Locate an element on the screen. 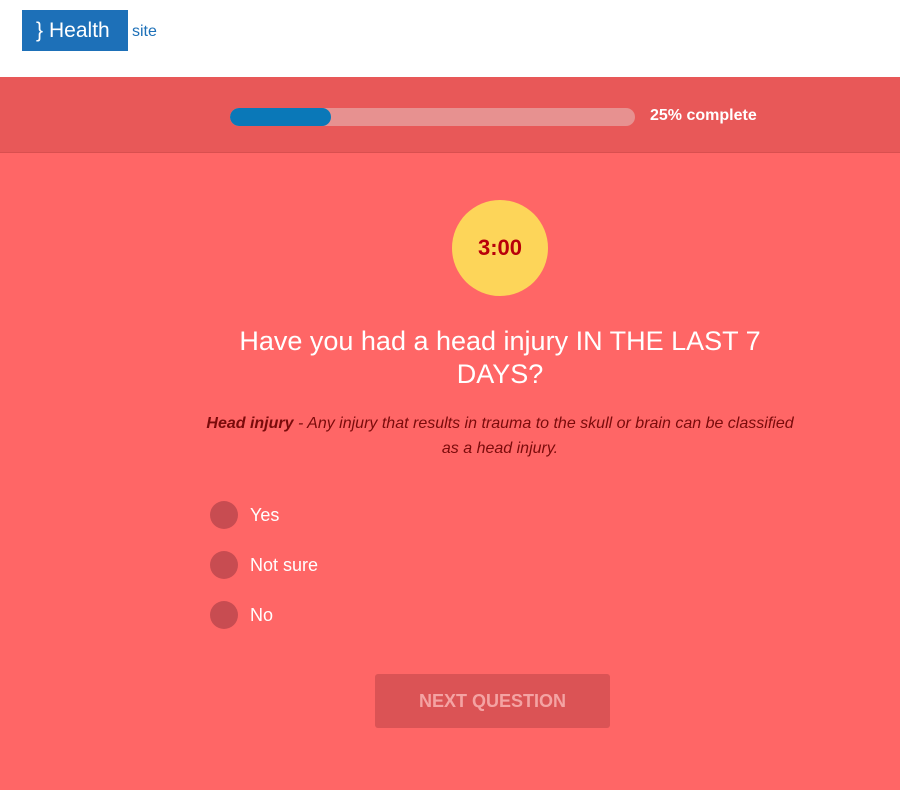  site-logo: } Health site is located at coordinates (89, 30).